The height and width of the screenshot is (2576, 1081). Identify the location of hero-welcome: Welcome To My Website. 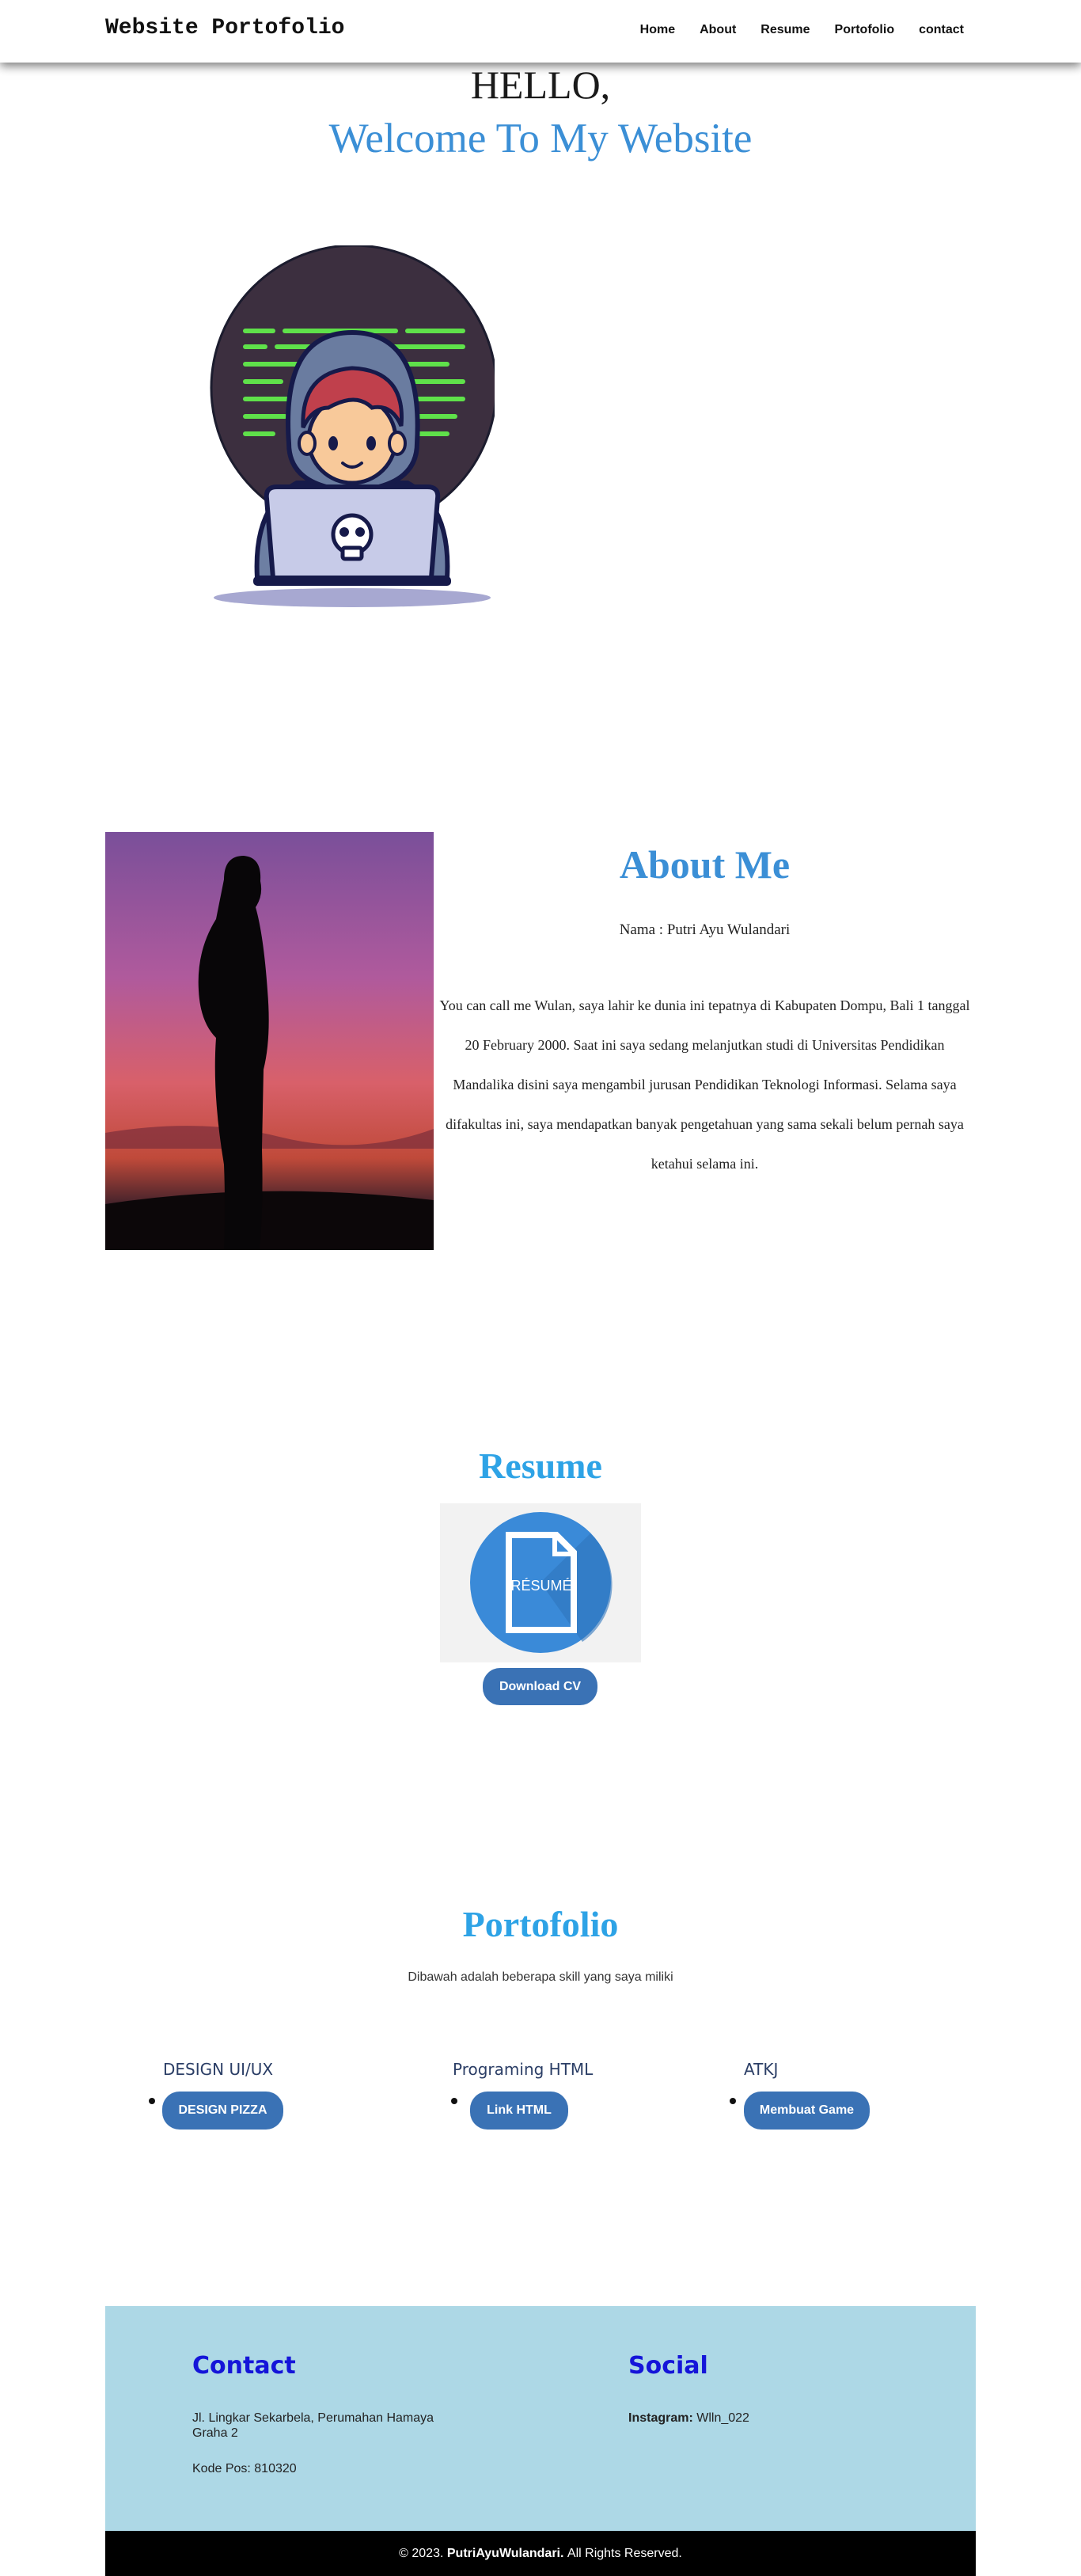
(540, 139).